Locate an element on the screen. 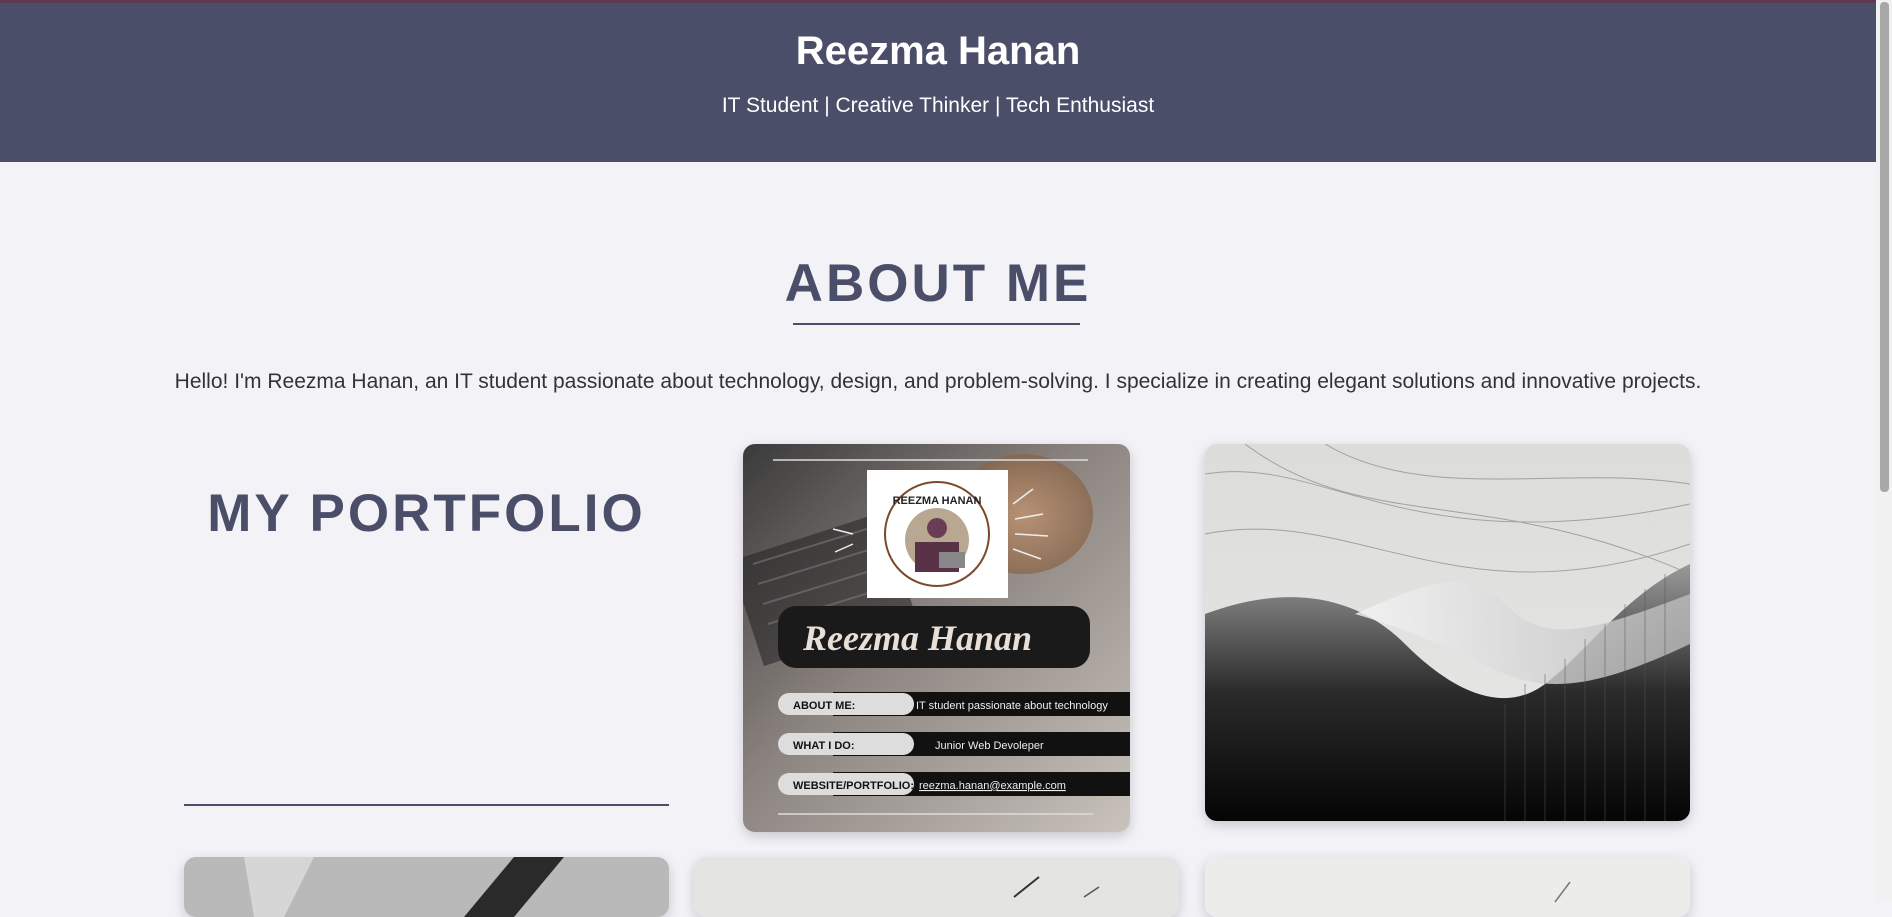  portfolio-section-title: MY PORTFOLIO is located at coordinates (426, 513).